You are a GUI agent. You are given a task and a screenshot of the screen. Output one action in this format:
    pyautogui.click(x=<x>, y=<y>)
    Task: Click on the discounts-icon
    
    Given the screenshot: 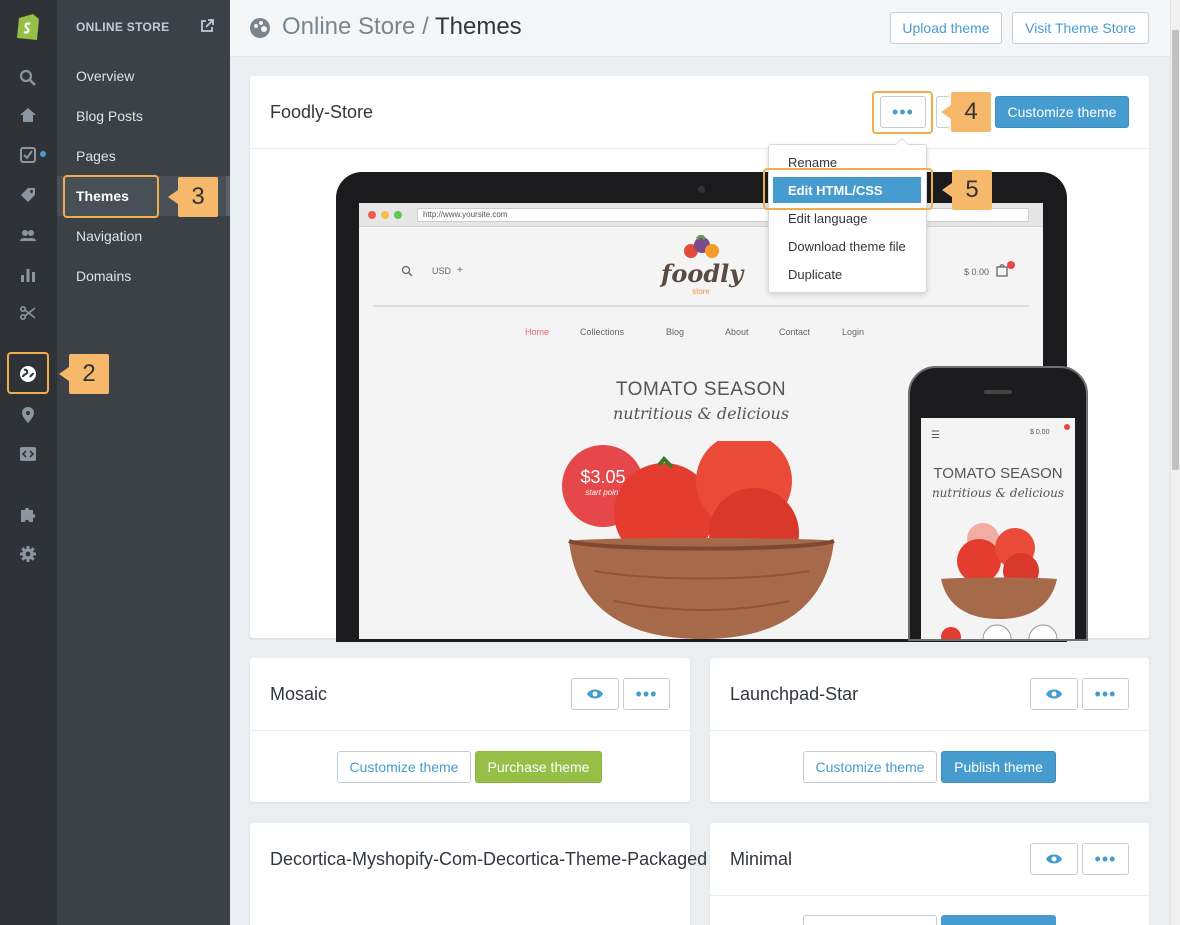 What is the action you would take?
    pyautogui.click(x=28, y=313)
    